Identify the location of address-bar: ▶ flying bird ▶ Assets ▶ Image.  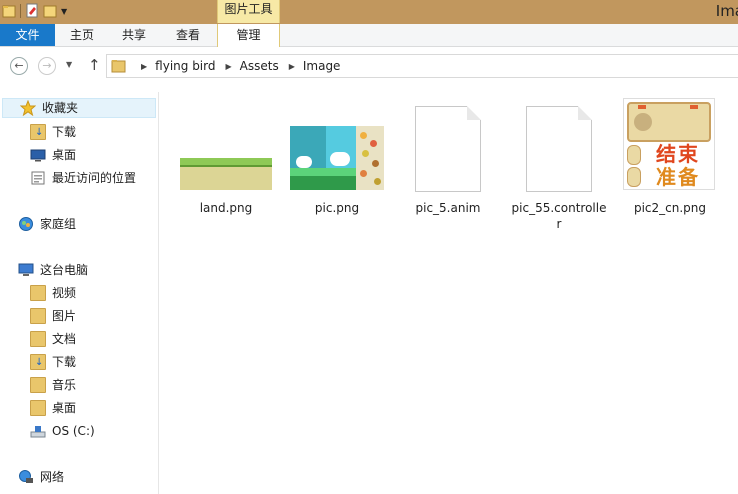
(422, 66).